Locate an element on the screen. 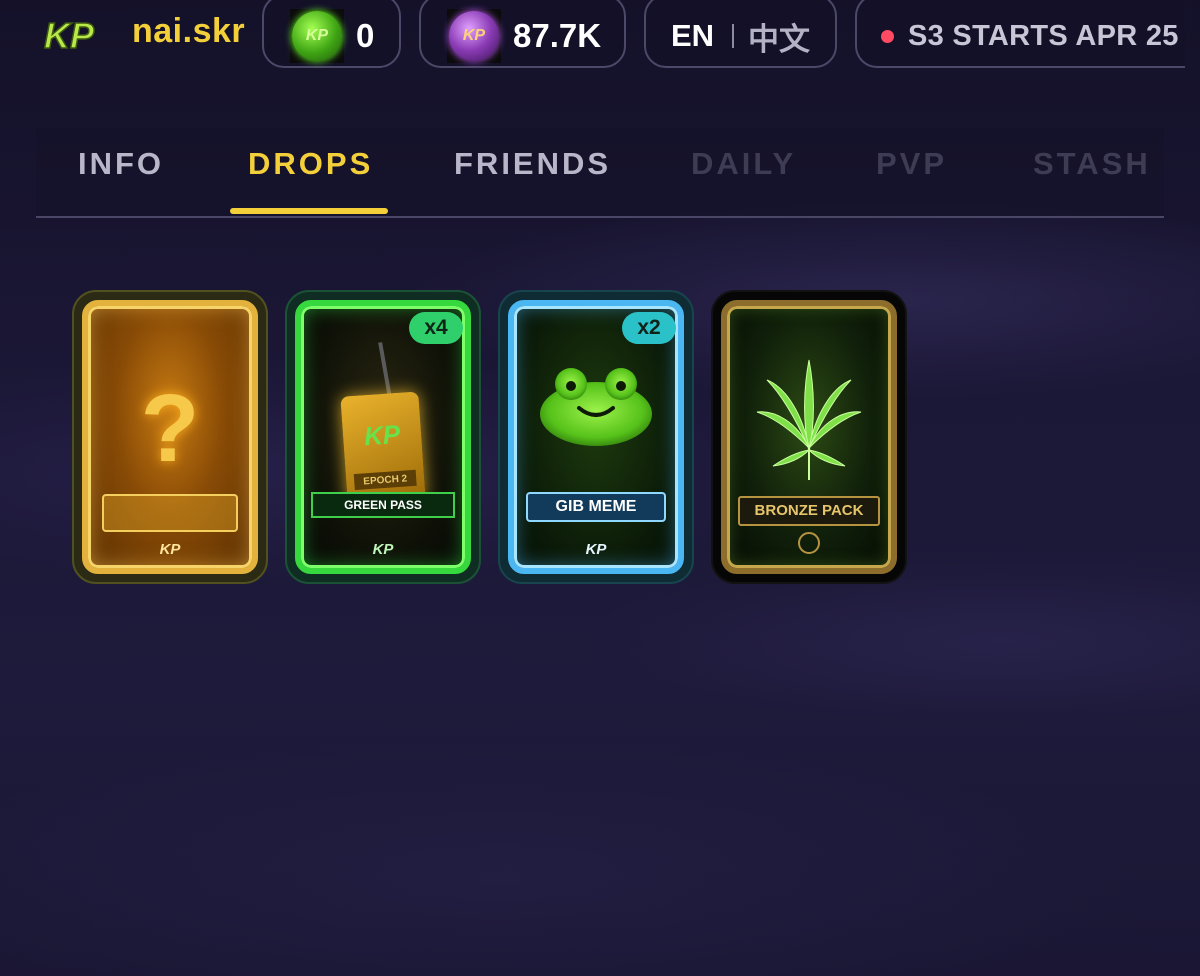  card-label: BRONZE PACK is located at coordinates (809, 511).